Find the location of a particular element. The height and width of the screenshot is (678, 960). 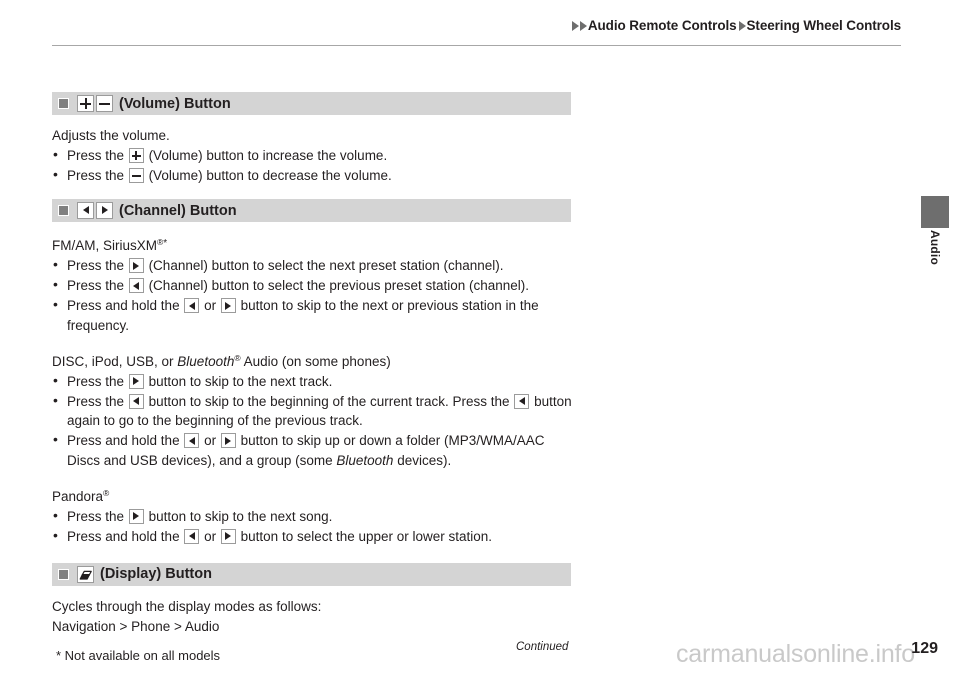

continued-label: Continued is located at coordinates (542, 647).